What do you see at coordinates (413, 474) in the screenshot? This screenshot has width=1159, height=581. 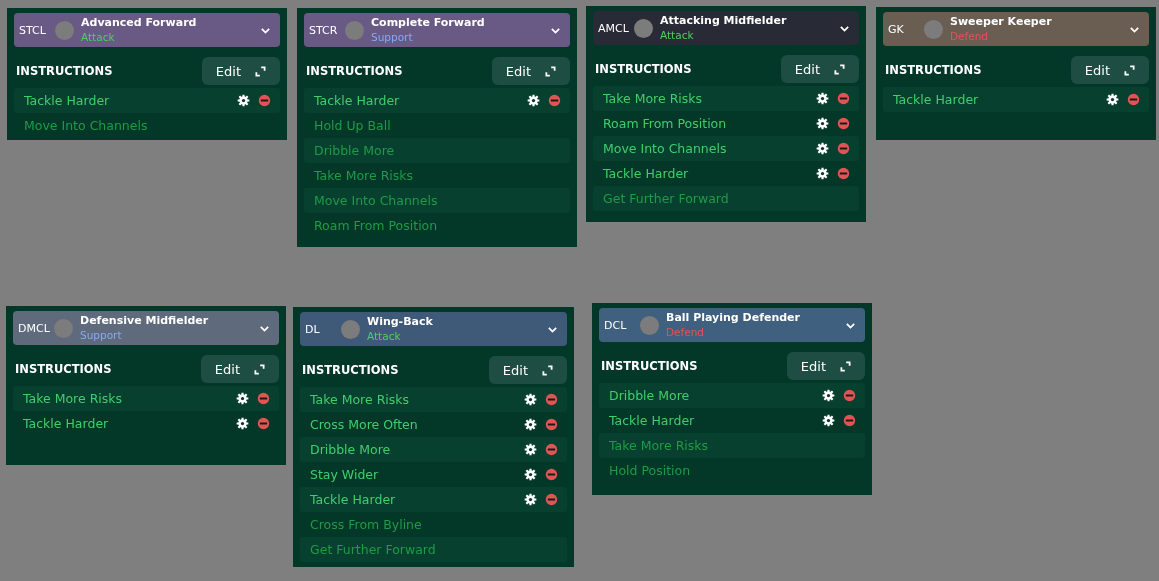 I see `instruction-item: Stay Wider` at bounding box center [413, 474].